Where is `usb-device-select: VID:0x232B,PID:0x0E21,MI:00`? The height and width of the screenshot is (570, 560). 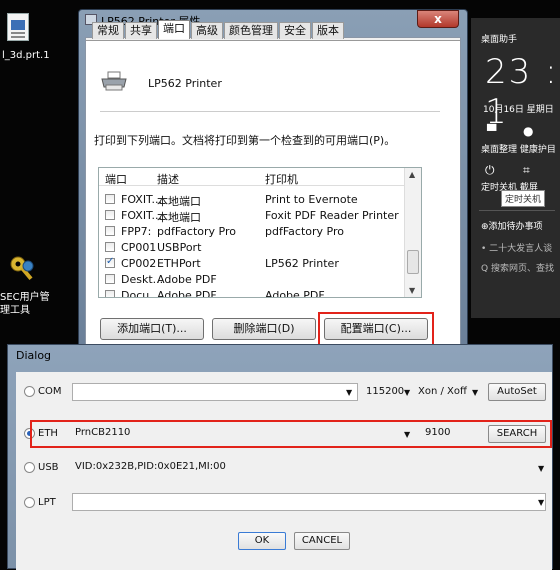
usb-device-select: VID:0x232B,PID:0x0E21,MI:00 is located at coordinates (309, 468).